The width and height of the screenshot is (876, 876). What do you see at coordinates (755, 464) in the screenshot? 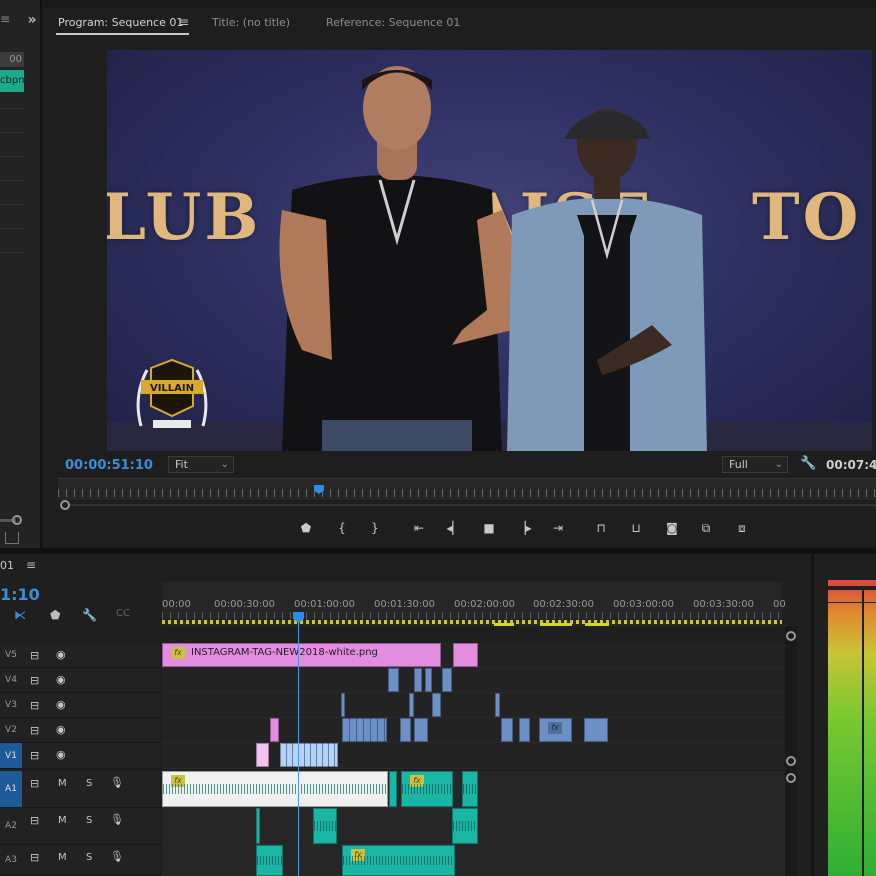
I see `playback-resolution-dropdown: Full ⌄` at bounding box center [755, 464].